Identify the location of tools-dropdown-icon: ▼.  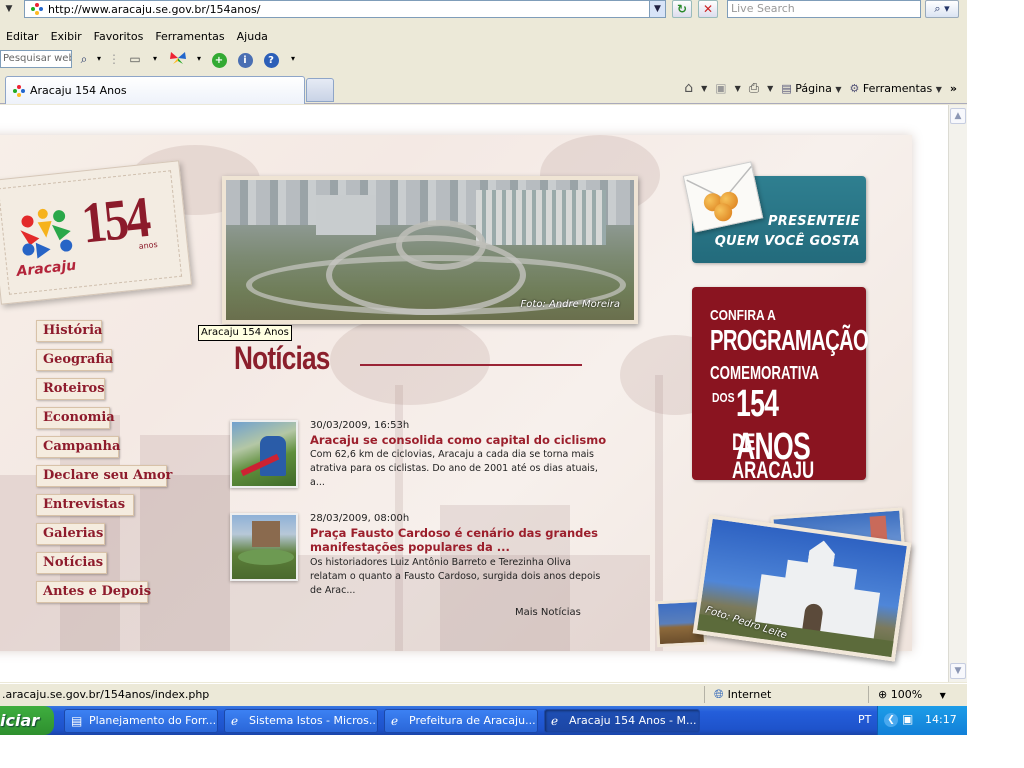
(938, 89).